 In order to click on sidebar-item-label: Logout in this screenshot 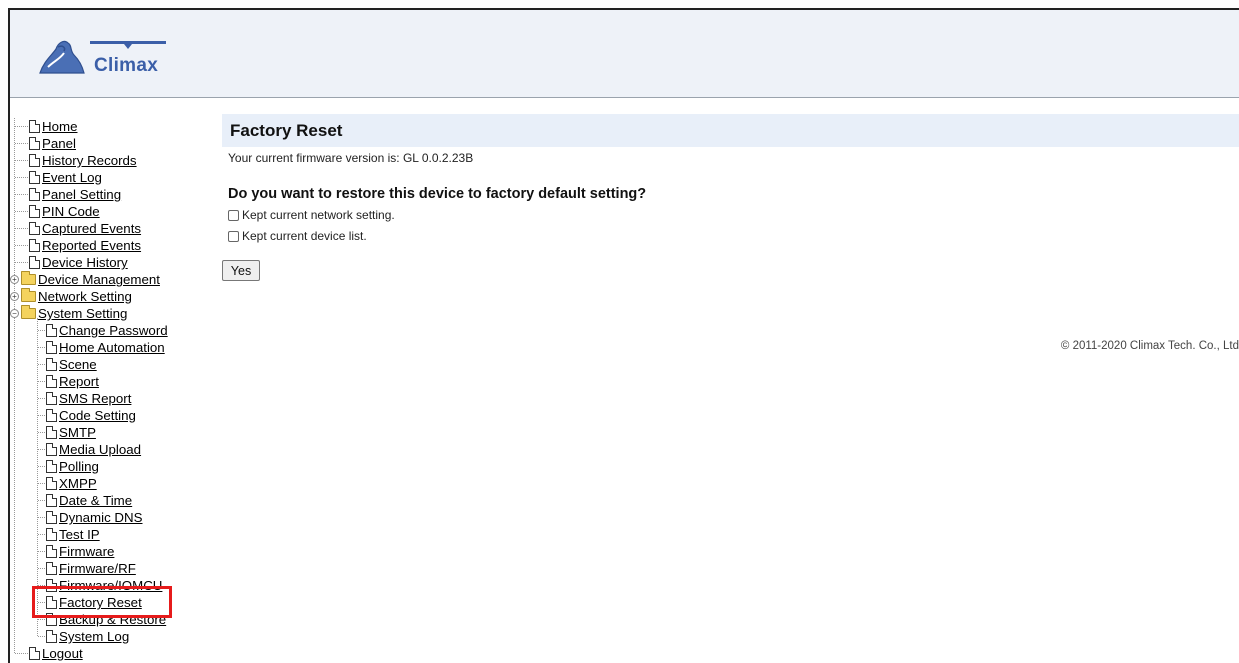, I will do `click(62, 653)`.